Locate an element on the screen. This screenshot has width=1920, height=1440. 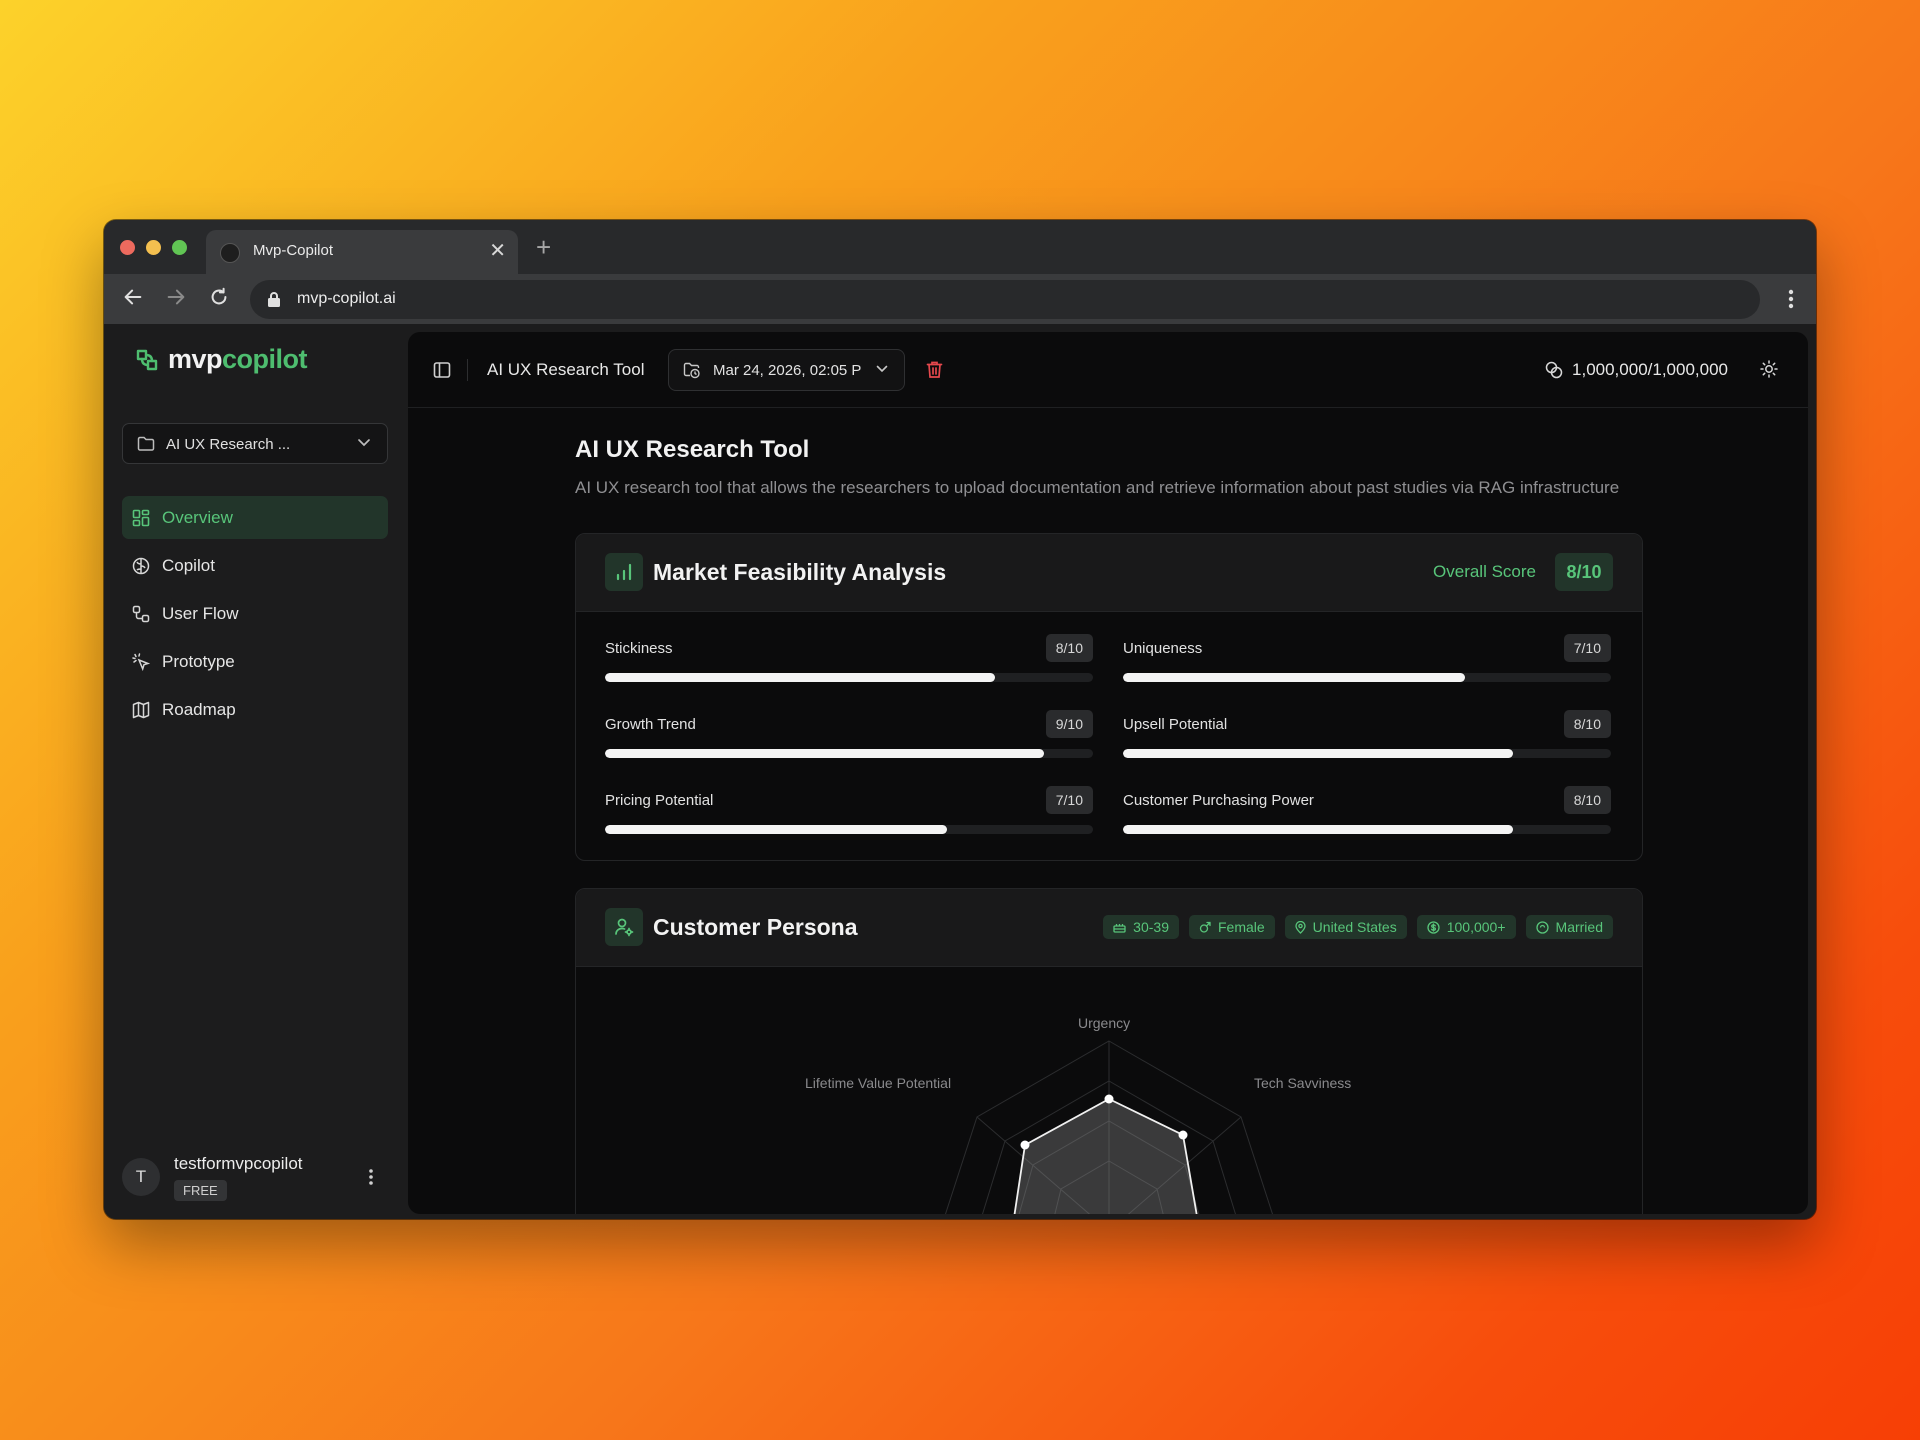
favicon-icon is located at coordinates (230, 253).